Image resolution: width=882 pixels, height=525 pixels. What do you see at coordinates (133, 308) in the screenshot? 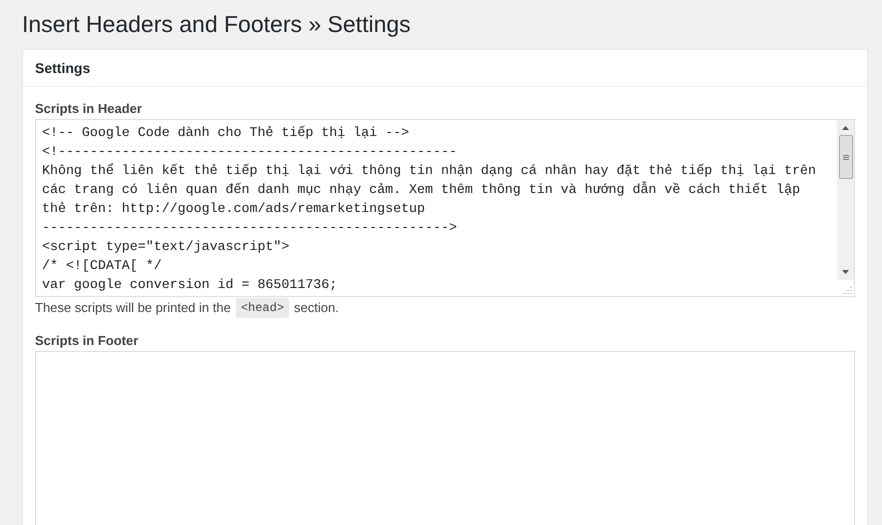
I see `help-text-start: These scripts will be printed in the` at bounding box center [133, 308].